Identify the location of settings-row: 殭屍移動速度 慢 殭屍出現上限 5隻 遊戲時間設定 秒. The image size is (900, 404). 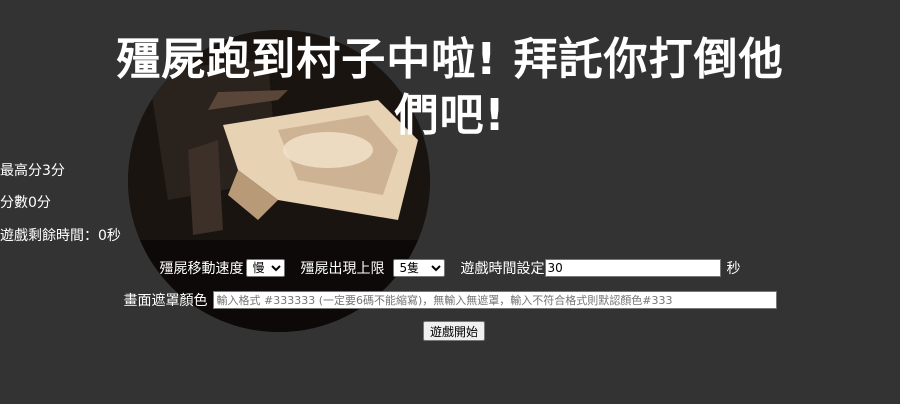
(450, 268).